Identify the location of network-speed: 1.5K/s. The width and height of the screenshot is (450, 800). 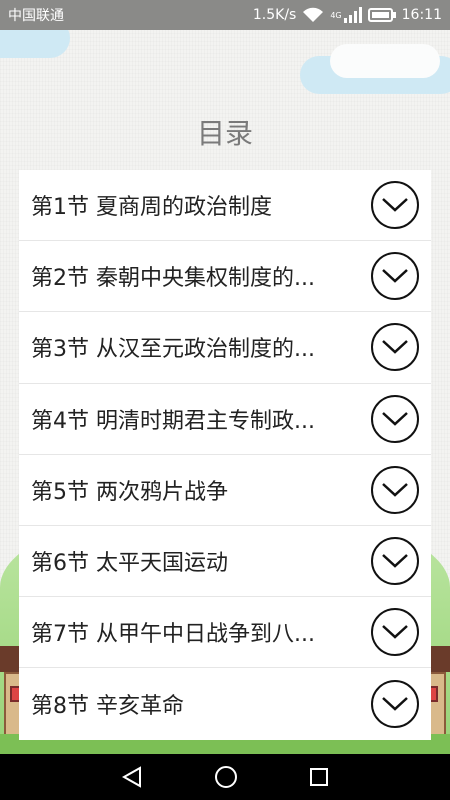
(274, 15).